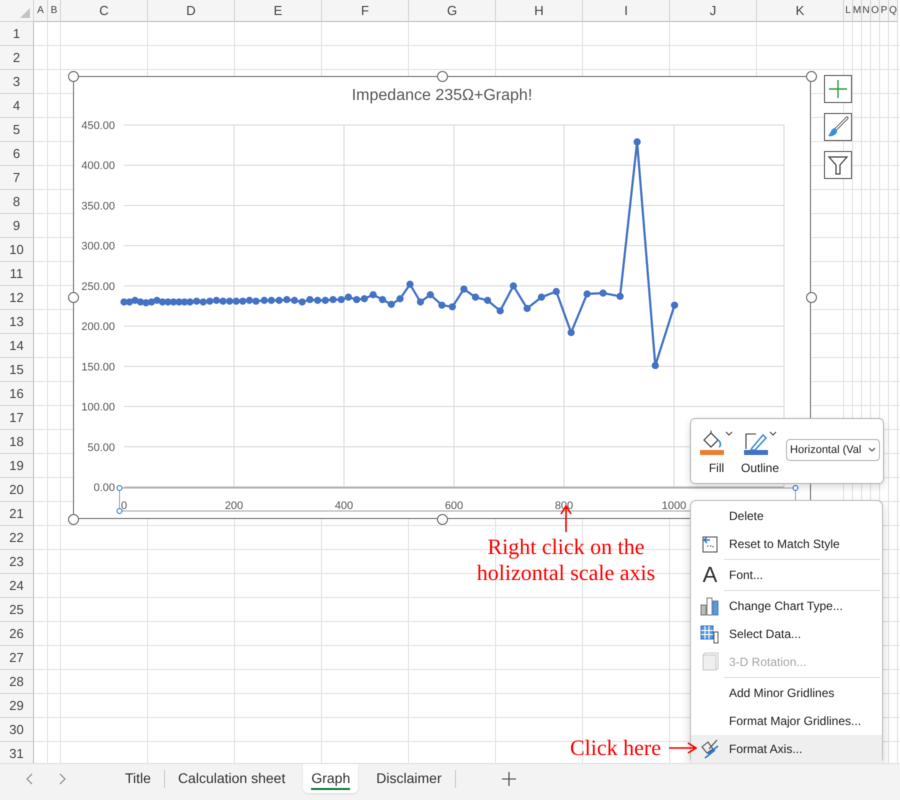 The image size is (900, 800). Describe the element at coordinates (98, 367) in the screenshot. I see `axis-label: 150.00` at that location.